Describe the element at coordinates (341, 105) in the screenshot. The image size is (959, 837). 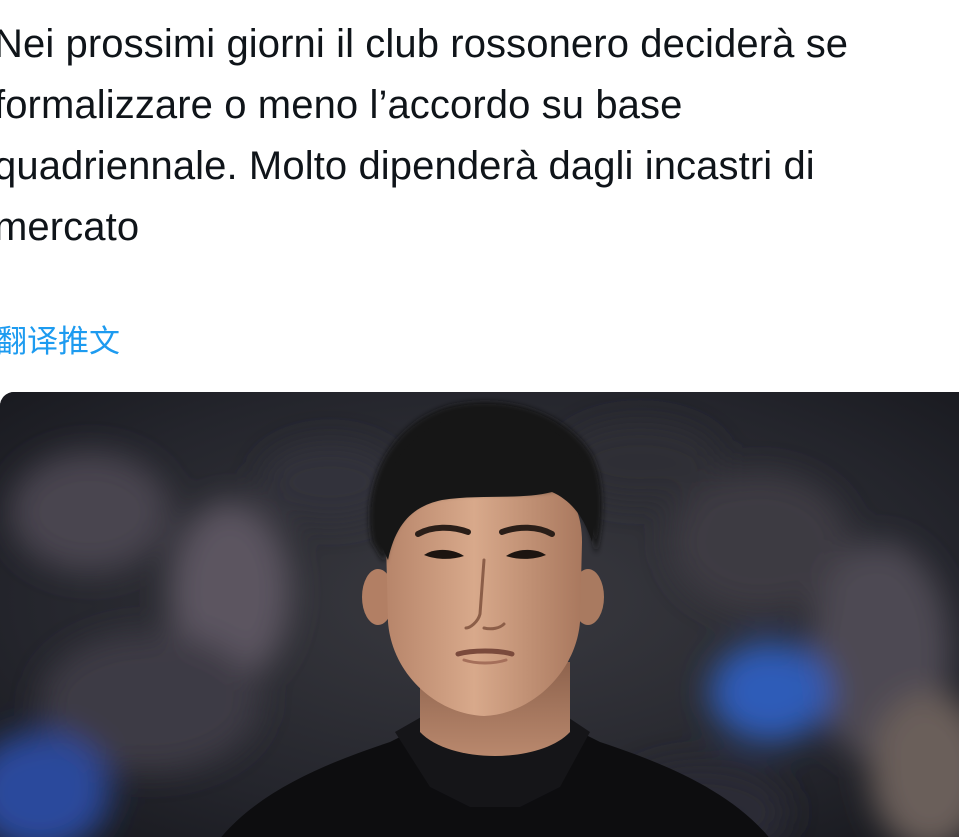
I see `tweet-text-line: formalizzare o meno l’accordo su base` at that location.